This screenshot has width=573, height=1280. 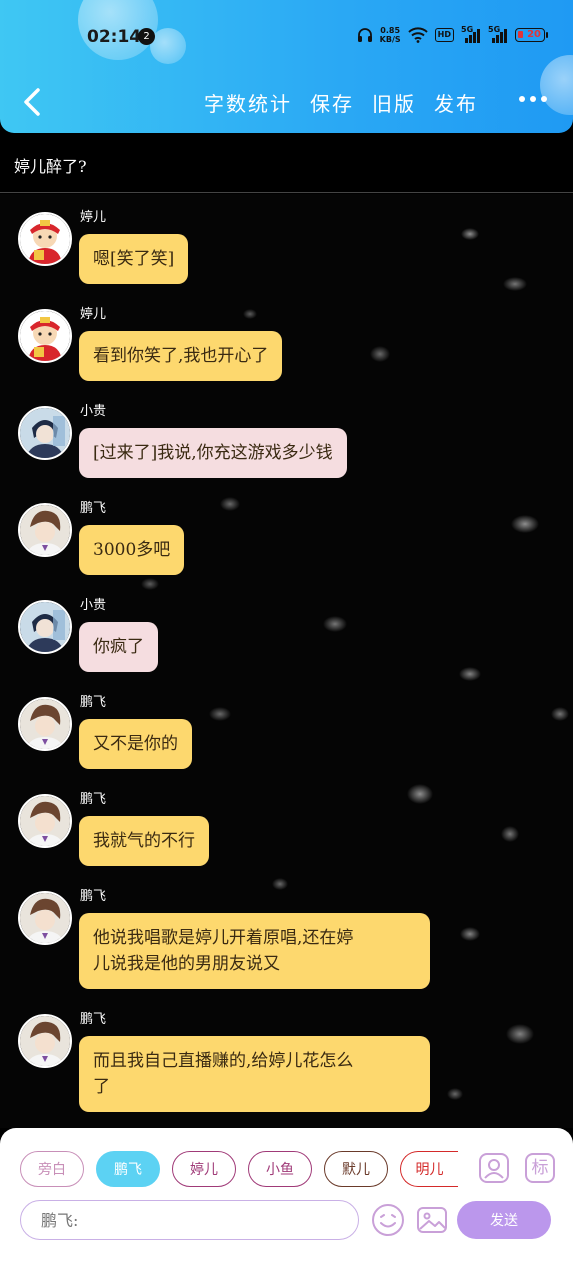 I want to click on message-text: 又不是你的, so click(x=135, y=744).